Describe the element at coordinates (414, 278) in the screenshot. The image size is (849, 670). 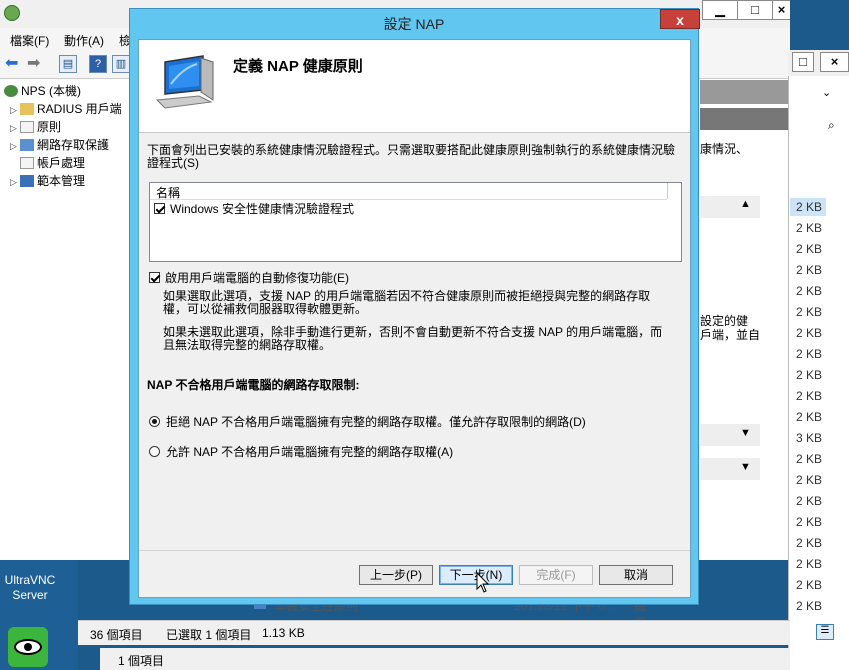
I see `auto-remediation-option: 啟用用戶端電腦的自動修復功能(E)` at that location.